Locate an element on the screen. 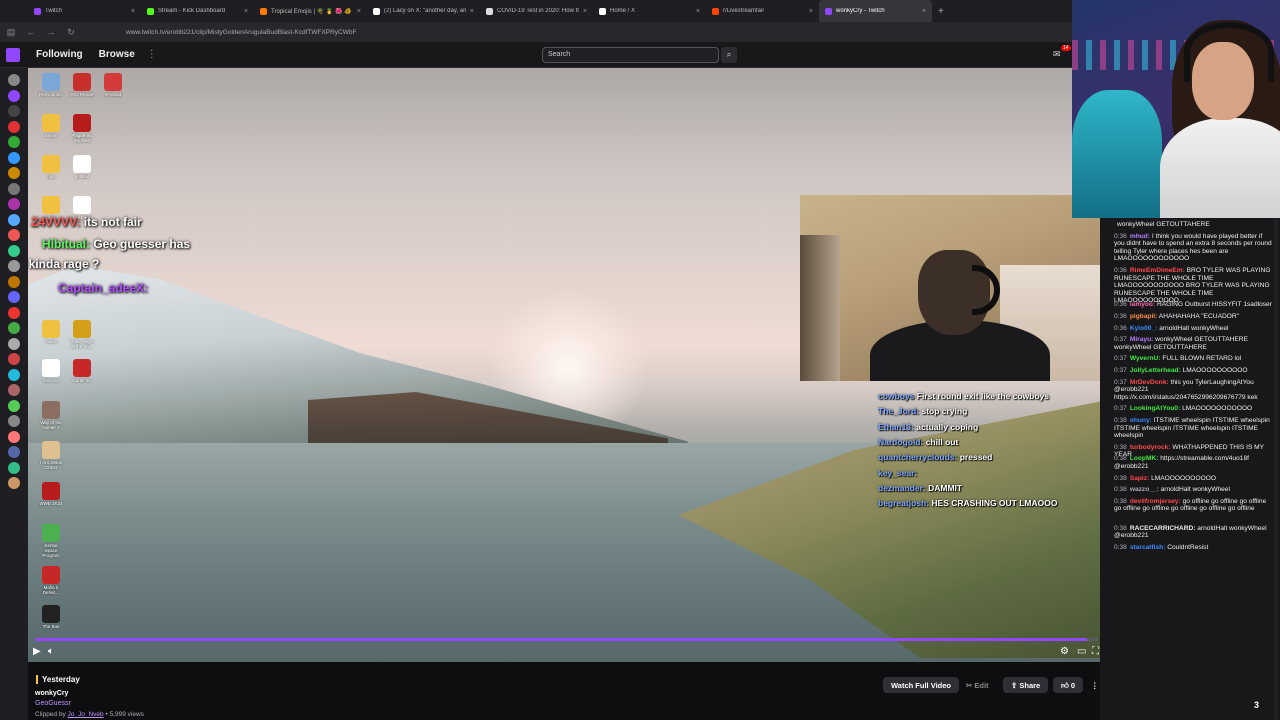  overlay-chat-user: key_sear: is located at coordinates (898, 472).